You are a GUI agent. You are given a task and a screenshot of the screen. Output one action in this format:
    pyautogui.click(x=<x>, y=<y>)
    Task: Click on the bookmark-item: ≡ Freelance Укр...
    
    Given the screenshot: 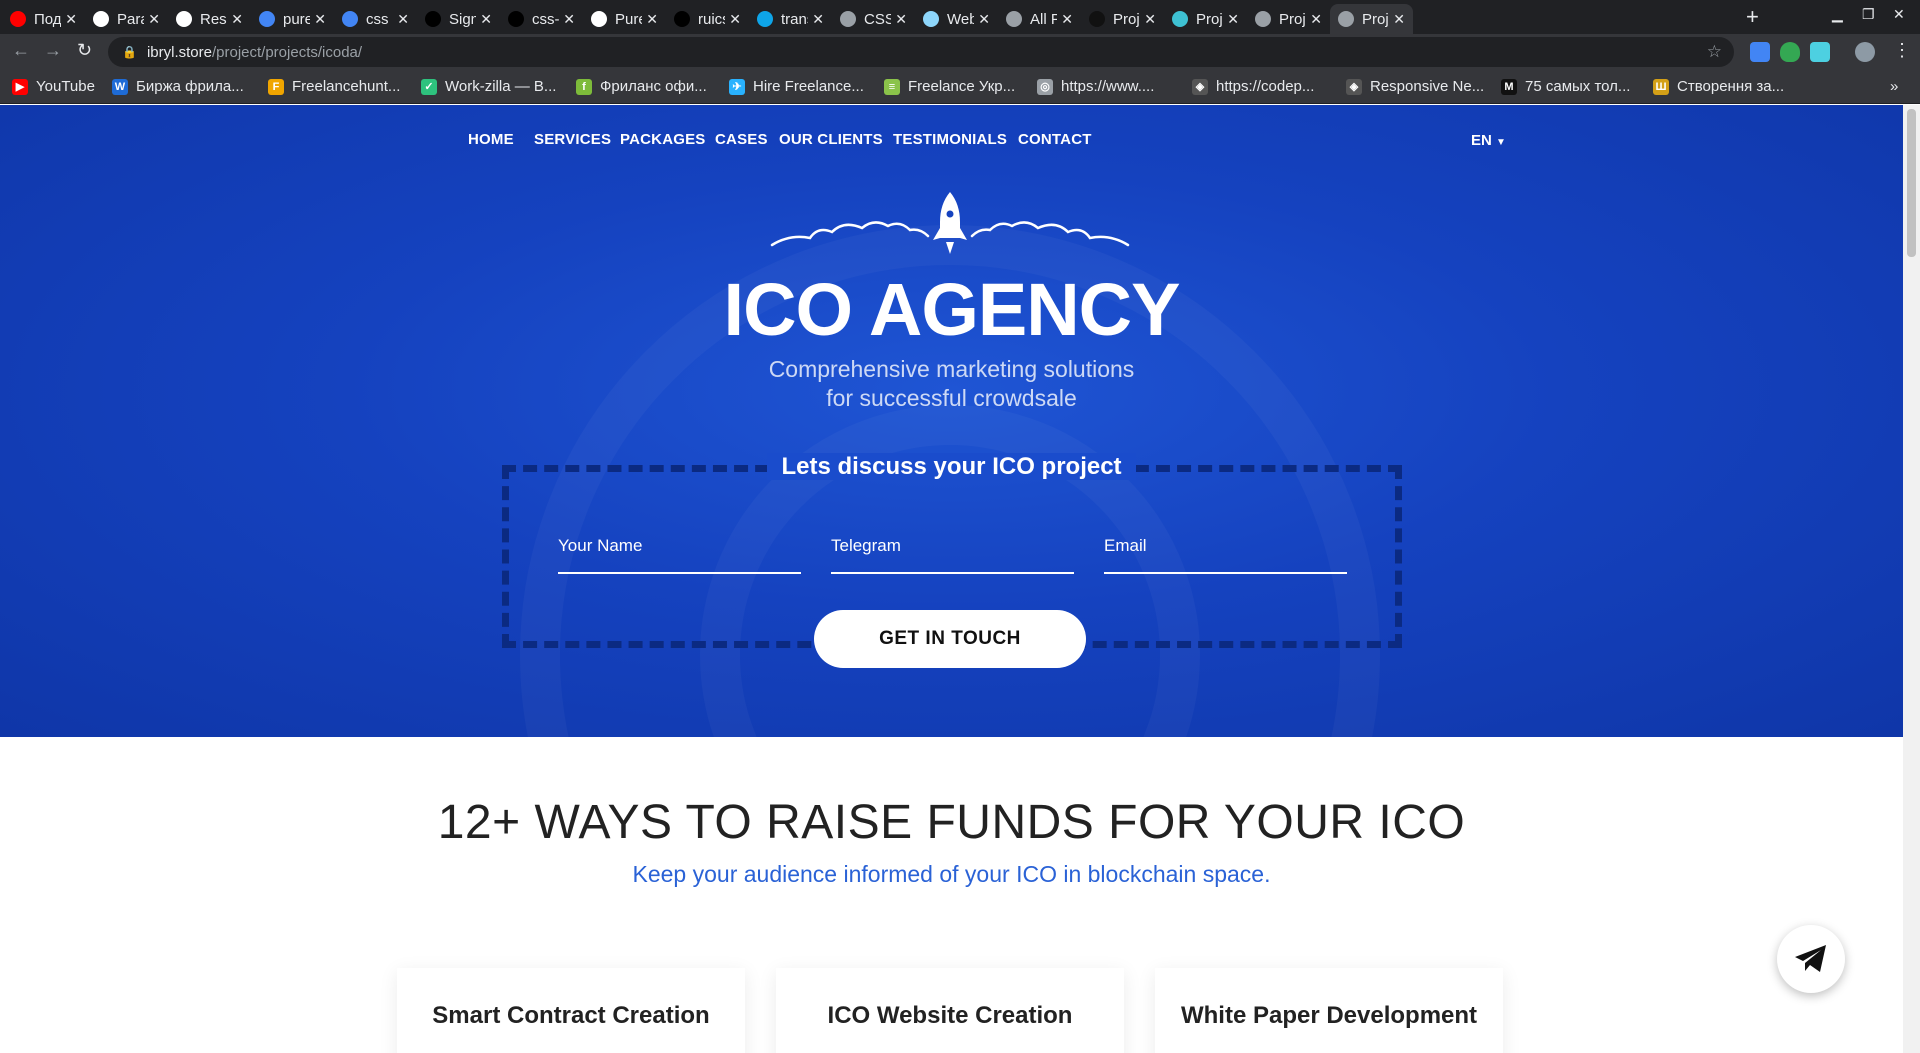 What is the action you would take?
    pyautogui.click(x=949, y=86)
    